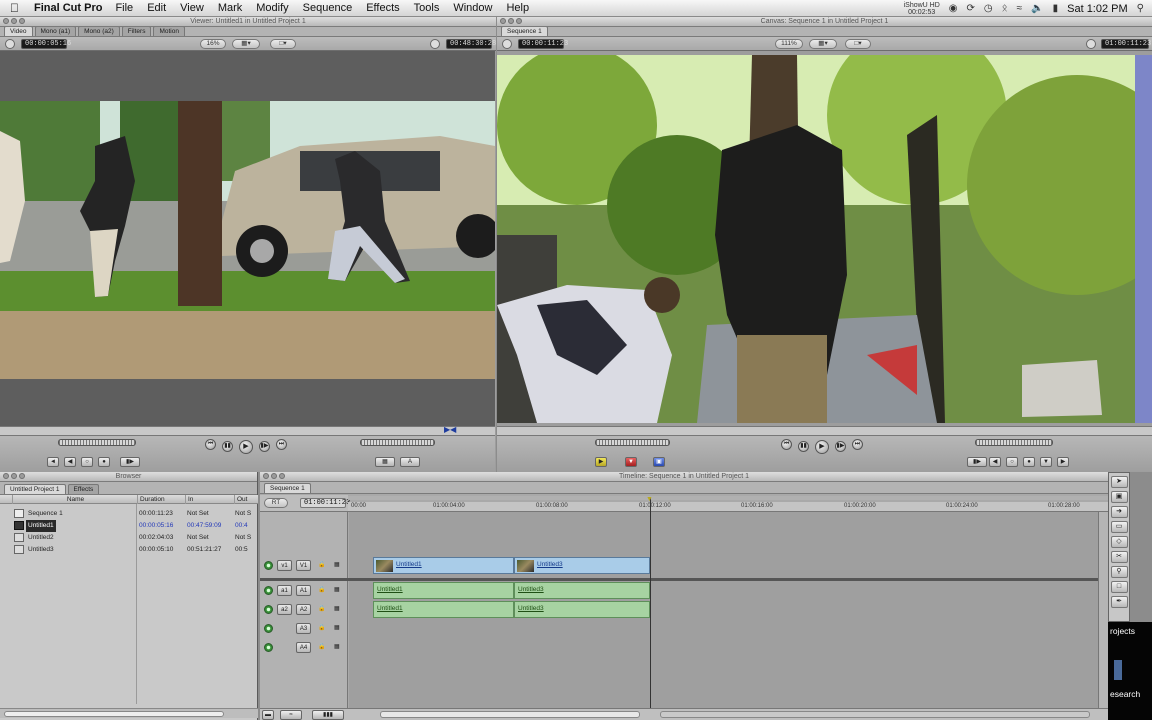 The height and width of the screenshot is (720, 1152). What do you see at coordinates (443, 565) in the screenshot?
I see `clip-untitled1-video: Untitled1` at bounding box center [443, 565].